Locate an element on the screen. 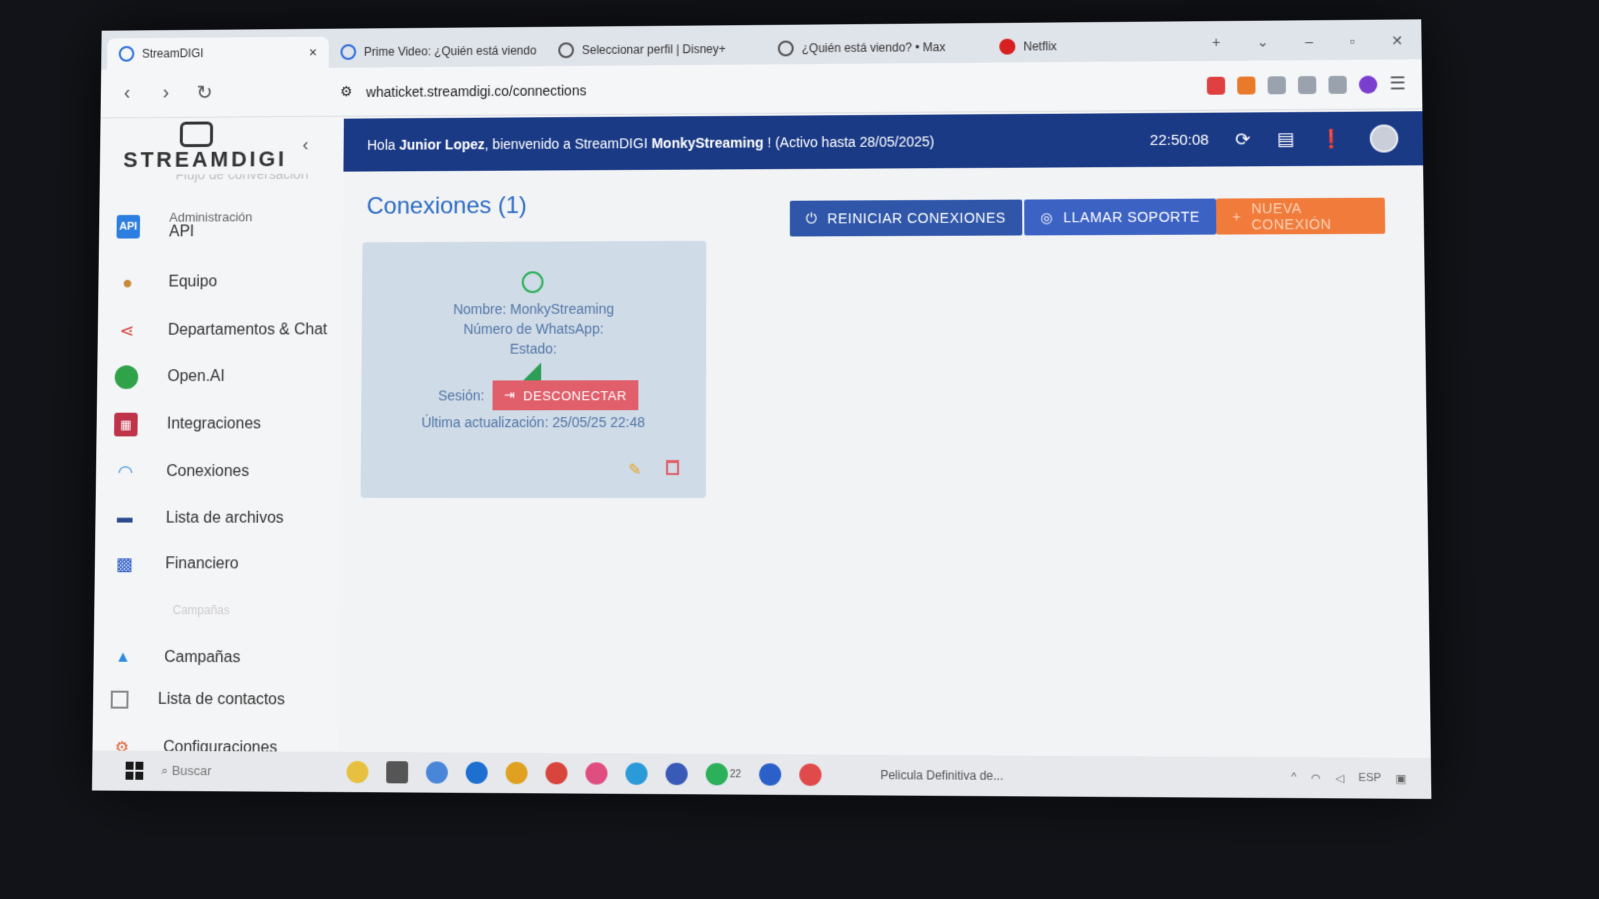 This screenshot has height=899, width=1599. disconnect-button: ⇥ DESCONECTAR is located at coordinates (565, 395).